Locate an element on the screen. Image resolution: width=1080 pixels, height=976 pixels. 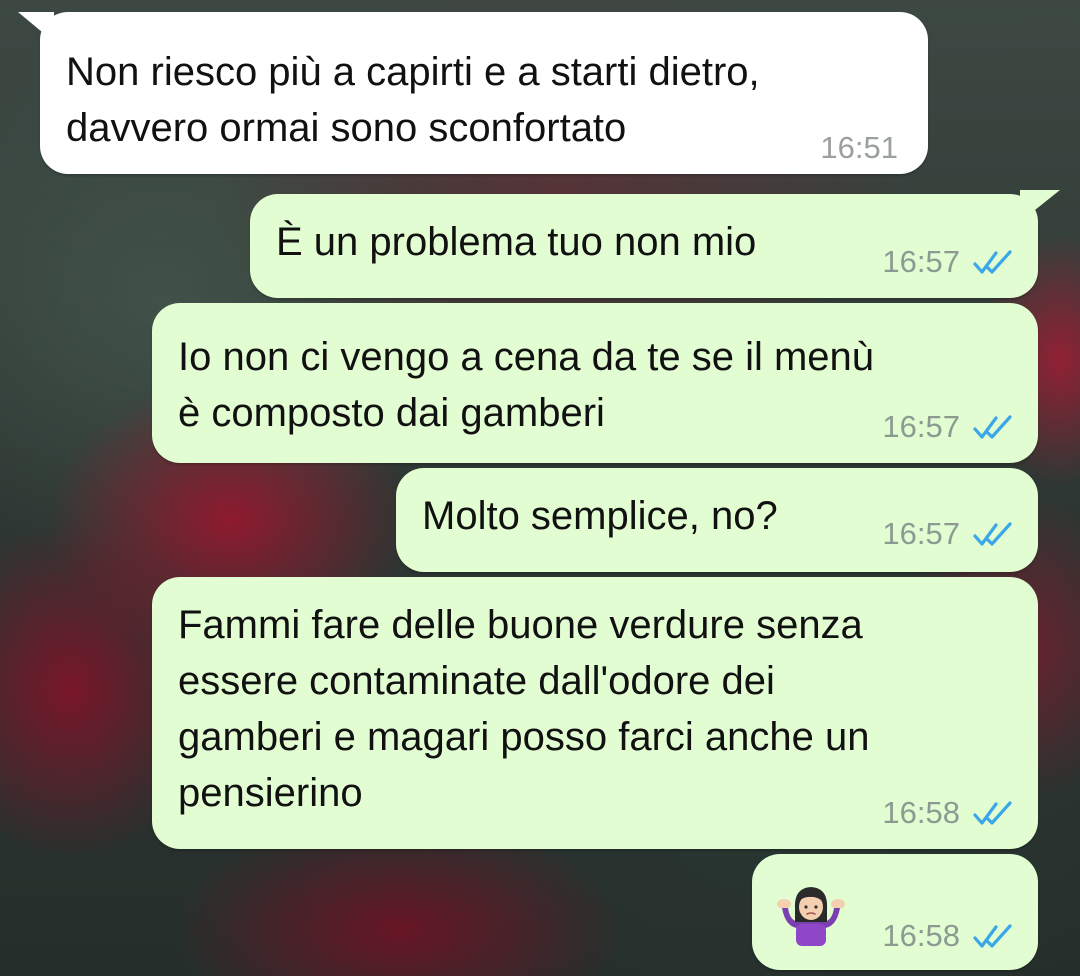
message-meta: 16:51 is located at coordinates (859, 148).